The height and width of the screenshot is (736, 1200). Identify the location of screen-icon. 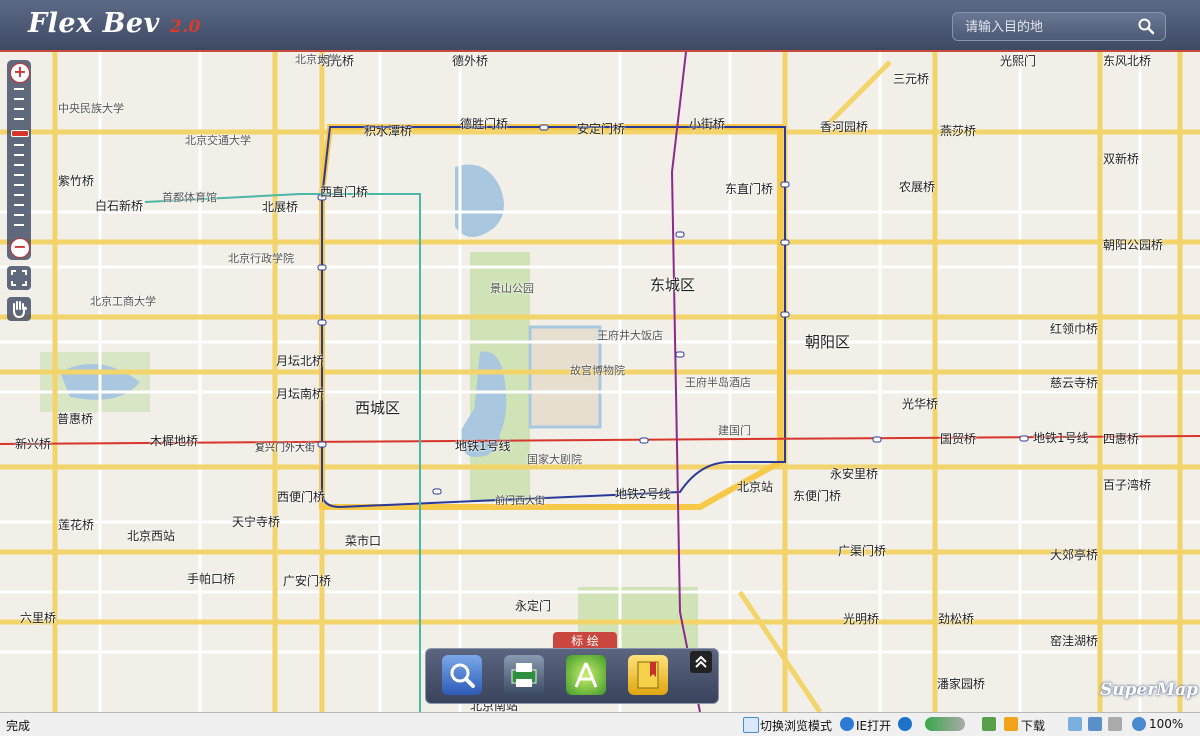
(1095, 724).